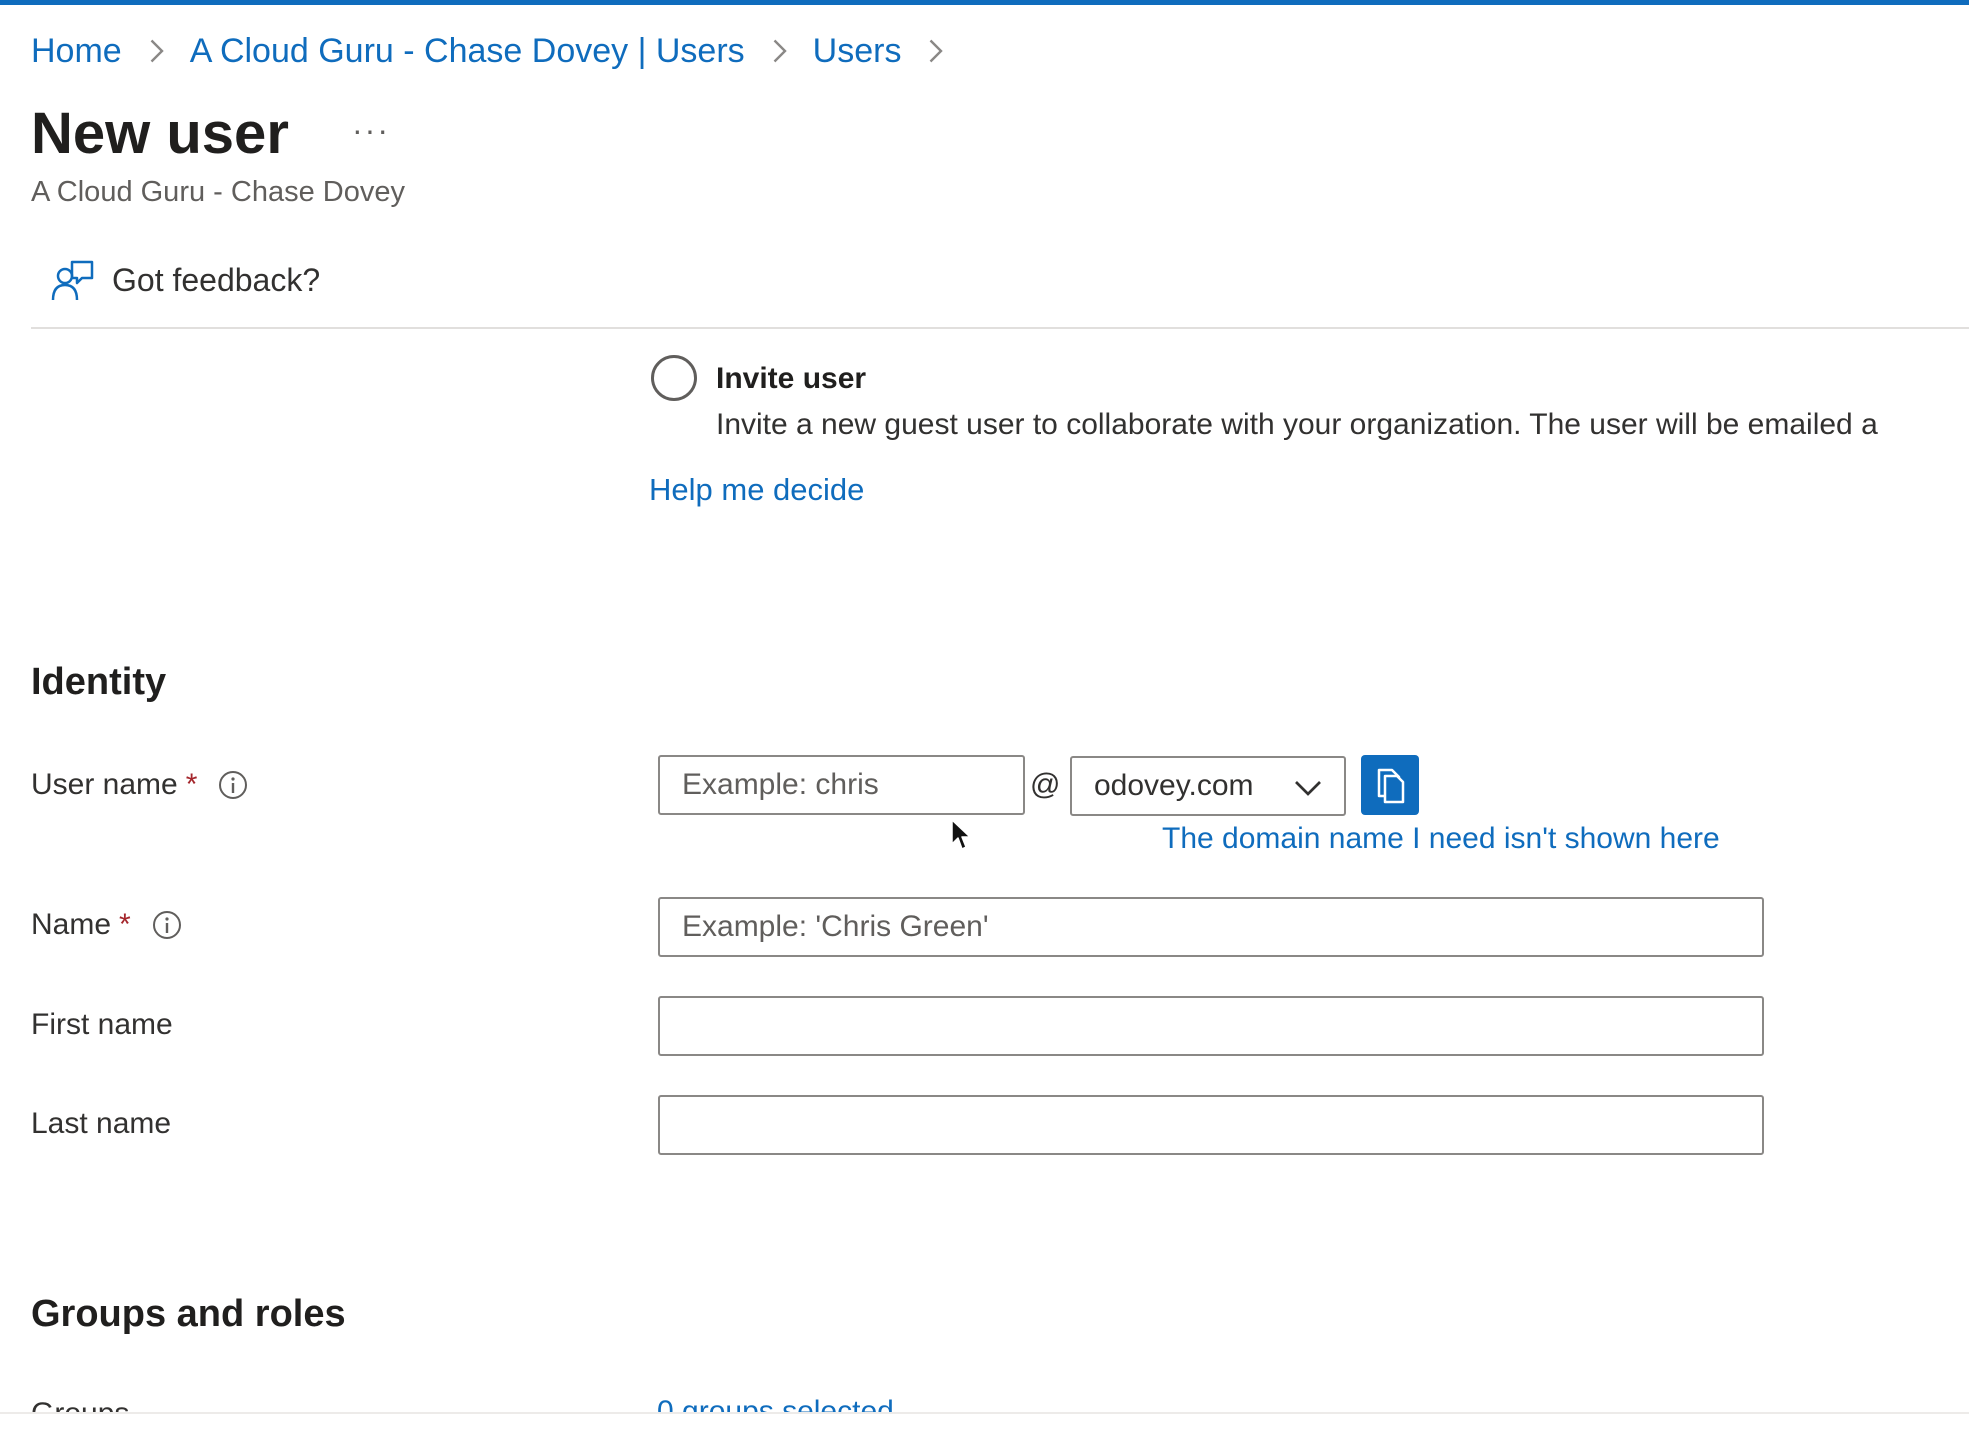 Image resolution: width=1969 pixels, height=1437 pixels. What do you see at coordinates (160, 133) in the screenshot?
I see `page-title: New user` at bounding box center [160, 133].